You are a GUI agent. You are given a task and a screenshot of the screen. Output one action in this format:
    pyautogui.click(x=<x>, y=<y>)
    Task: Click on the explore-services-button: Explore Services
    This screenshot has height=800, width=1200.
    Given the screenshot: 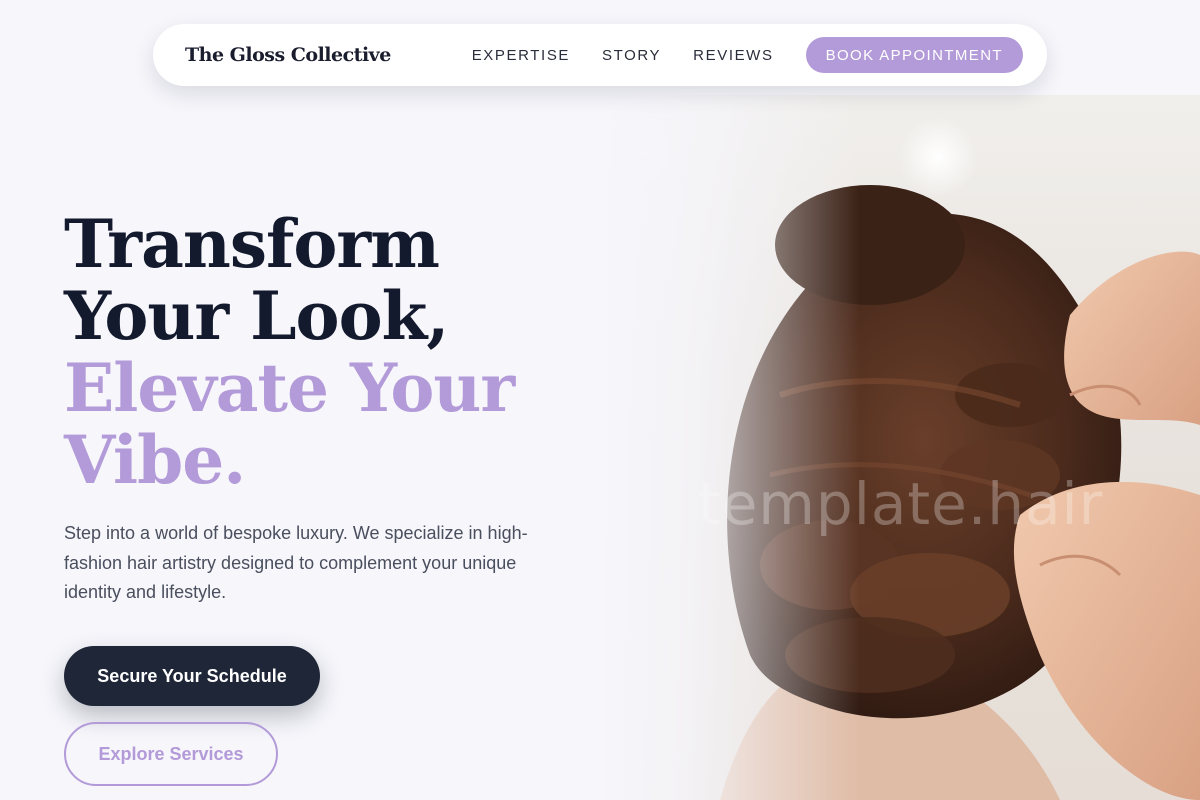 What is the action you would take?
    pyautogui.click(x=171, y=754)
    